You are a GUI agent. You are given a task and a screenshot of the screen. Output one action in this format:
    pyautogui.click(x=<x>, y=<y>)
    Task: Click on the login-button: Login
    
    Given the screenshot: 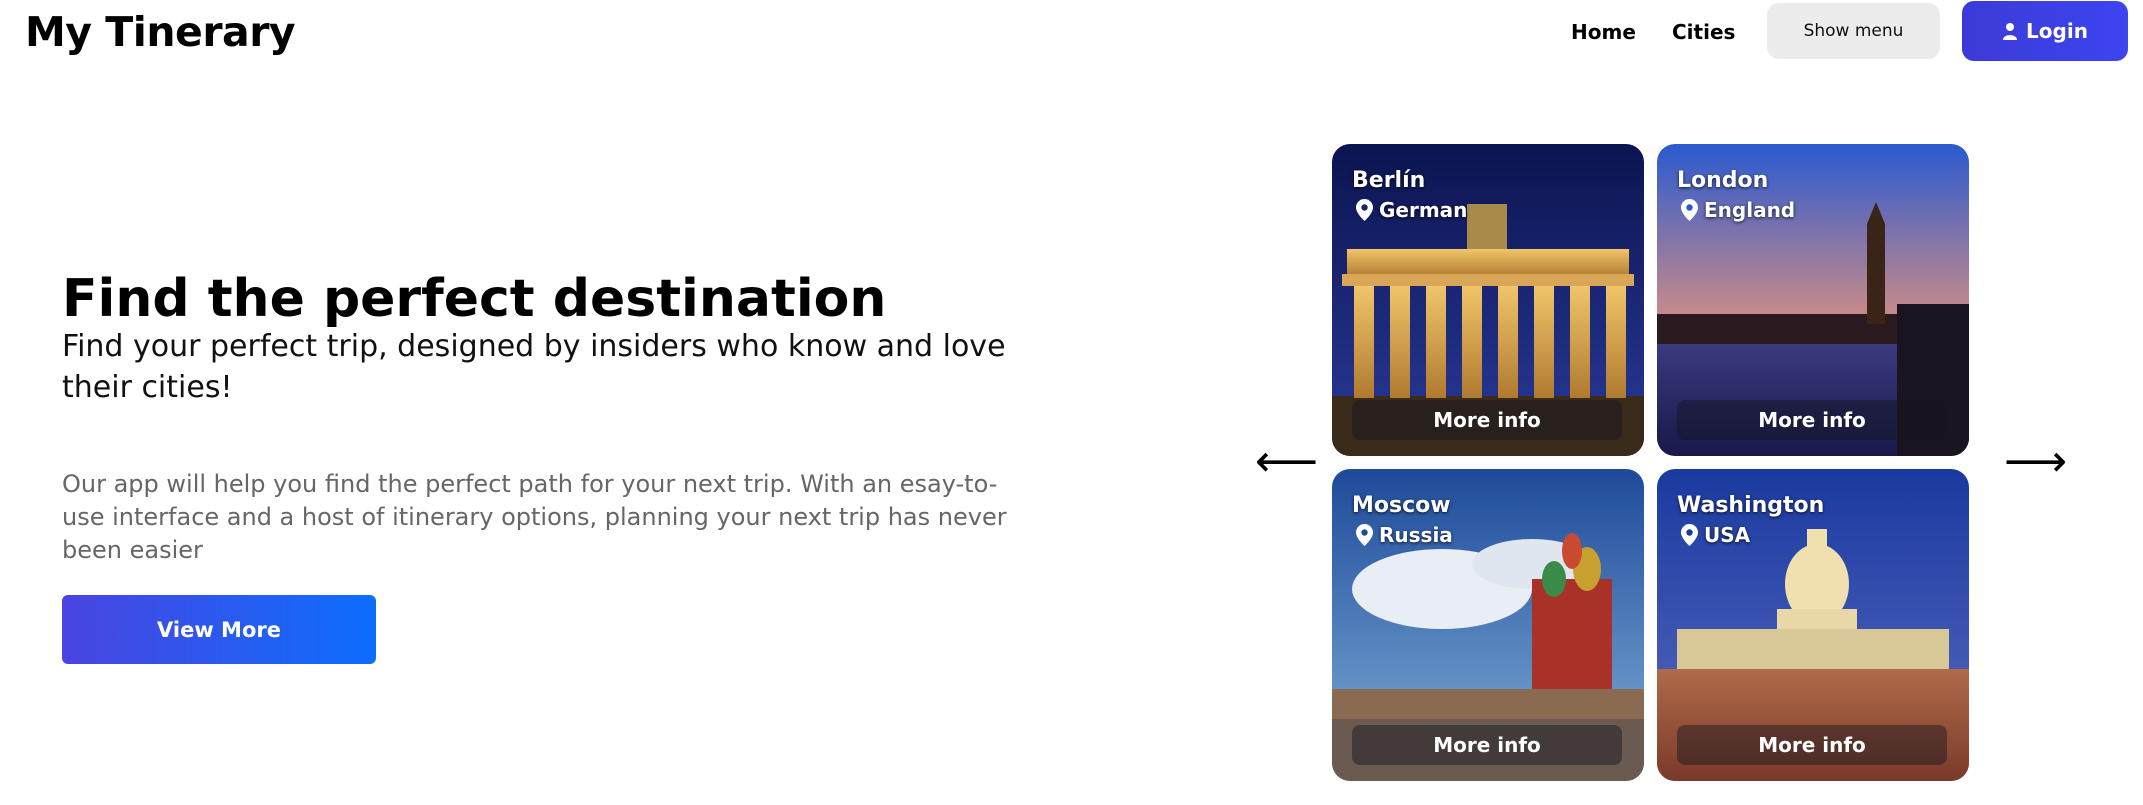 What is the action you would take?
    pyautogui.click(x=2045, y=31)
    